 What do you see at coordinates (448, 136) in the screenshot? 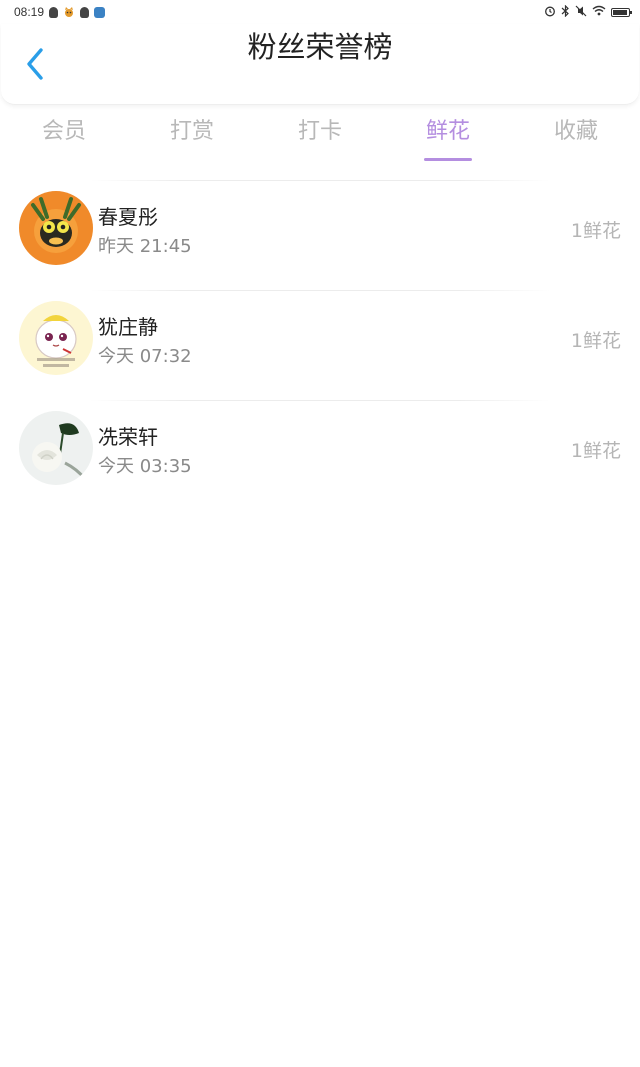
I see `tab-flowers: 鲜花` at bounding box center [448, 136].